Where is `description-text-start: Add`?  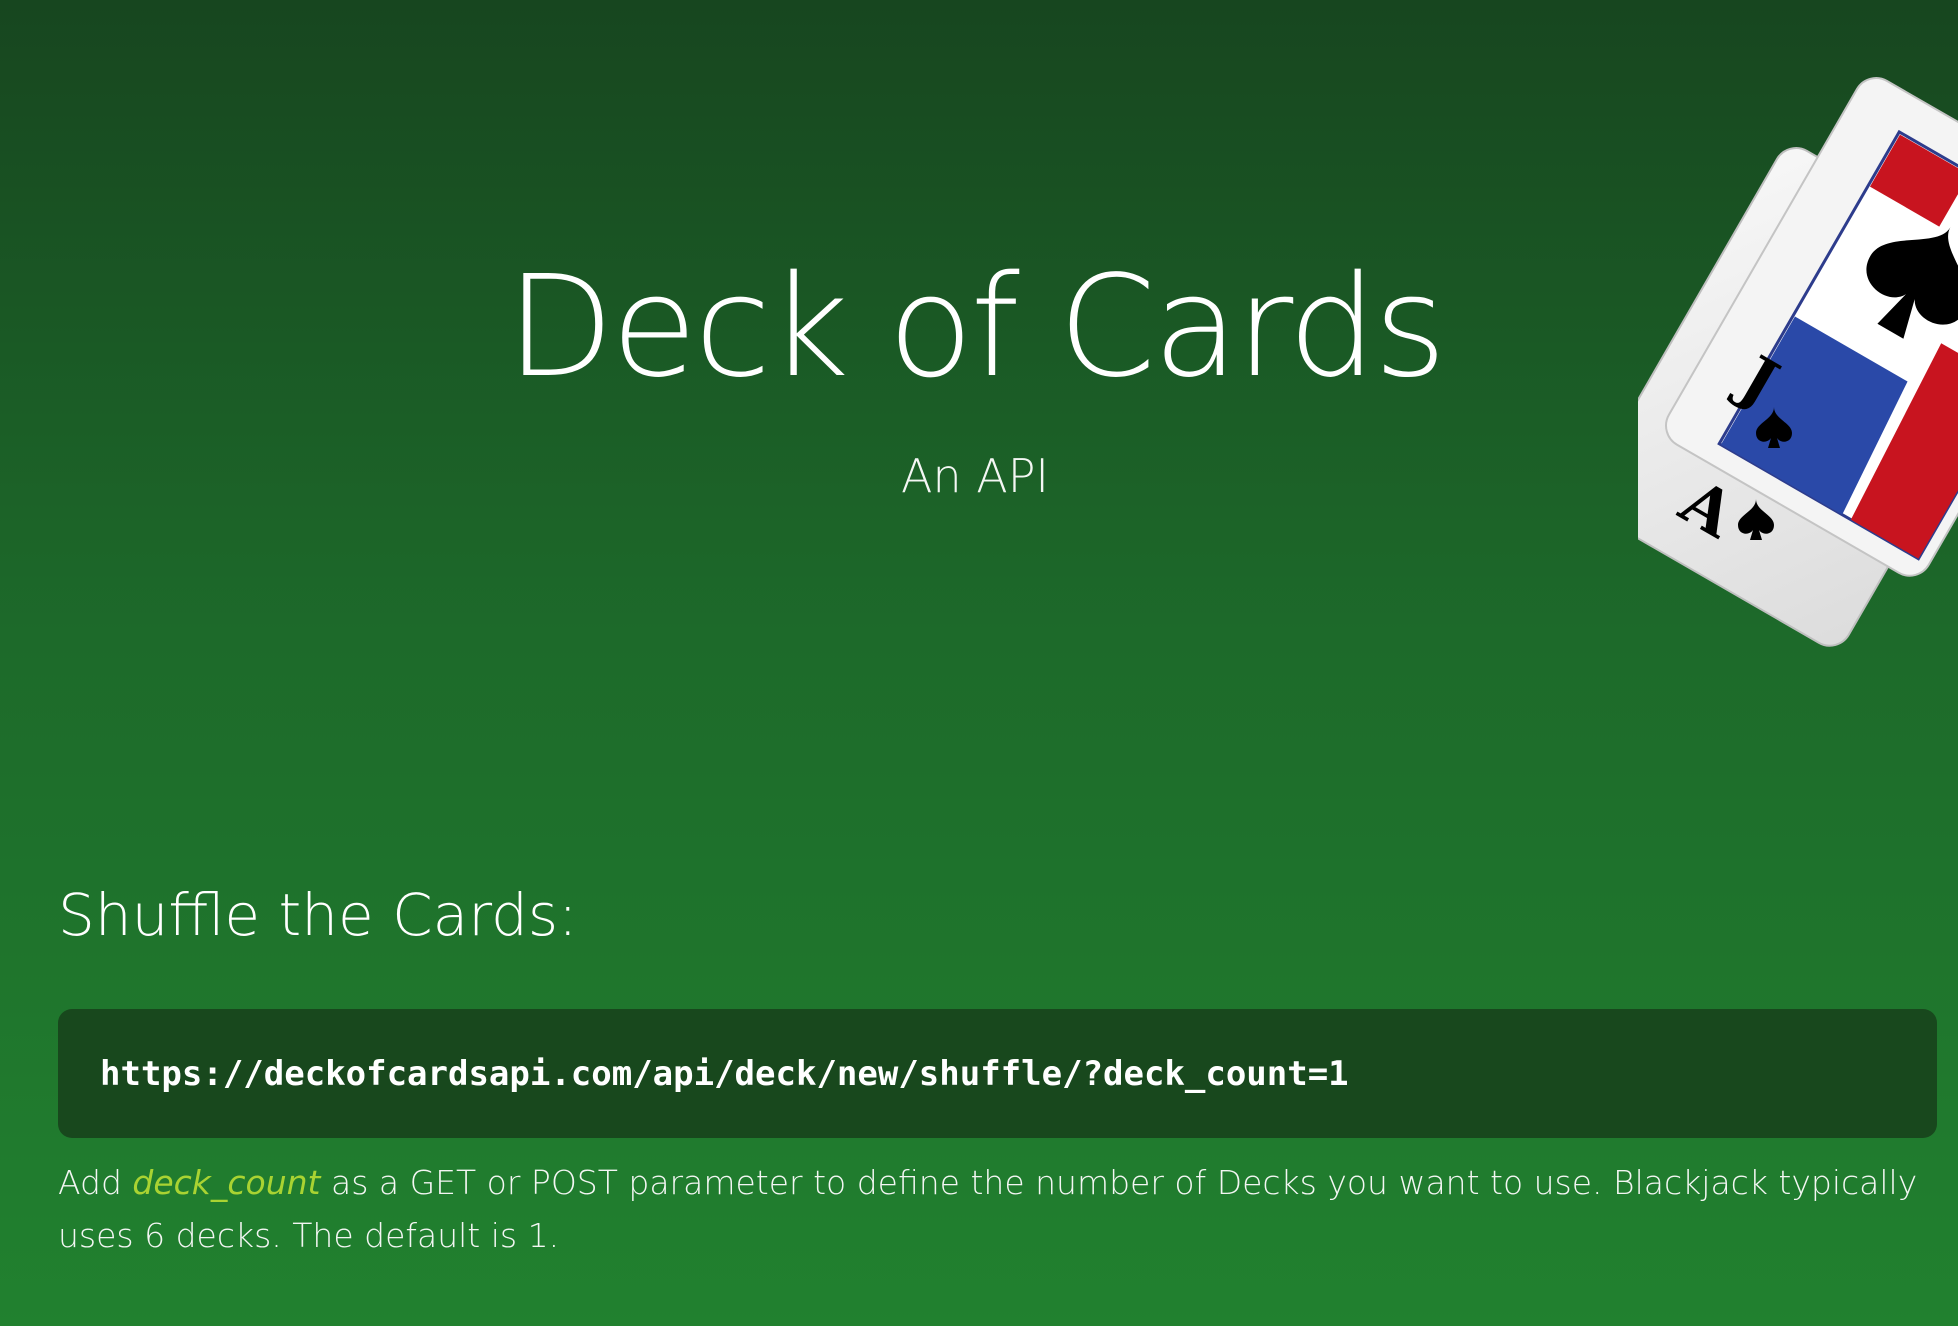 description-text-start: Add is located at coordinates (95, 1182).